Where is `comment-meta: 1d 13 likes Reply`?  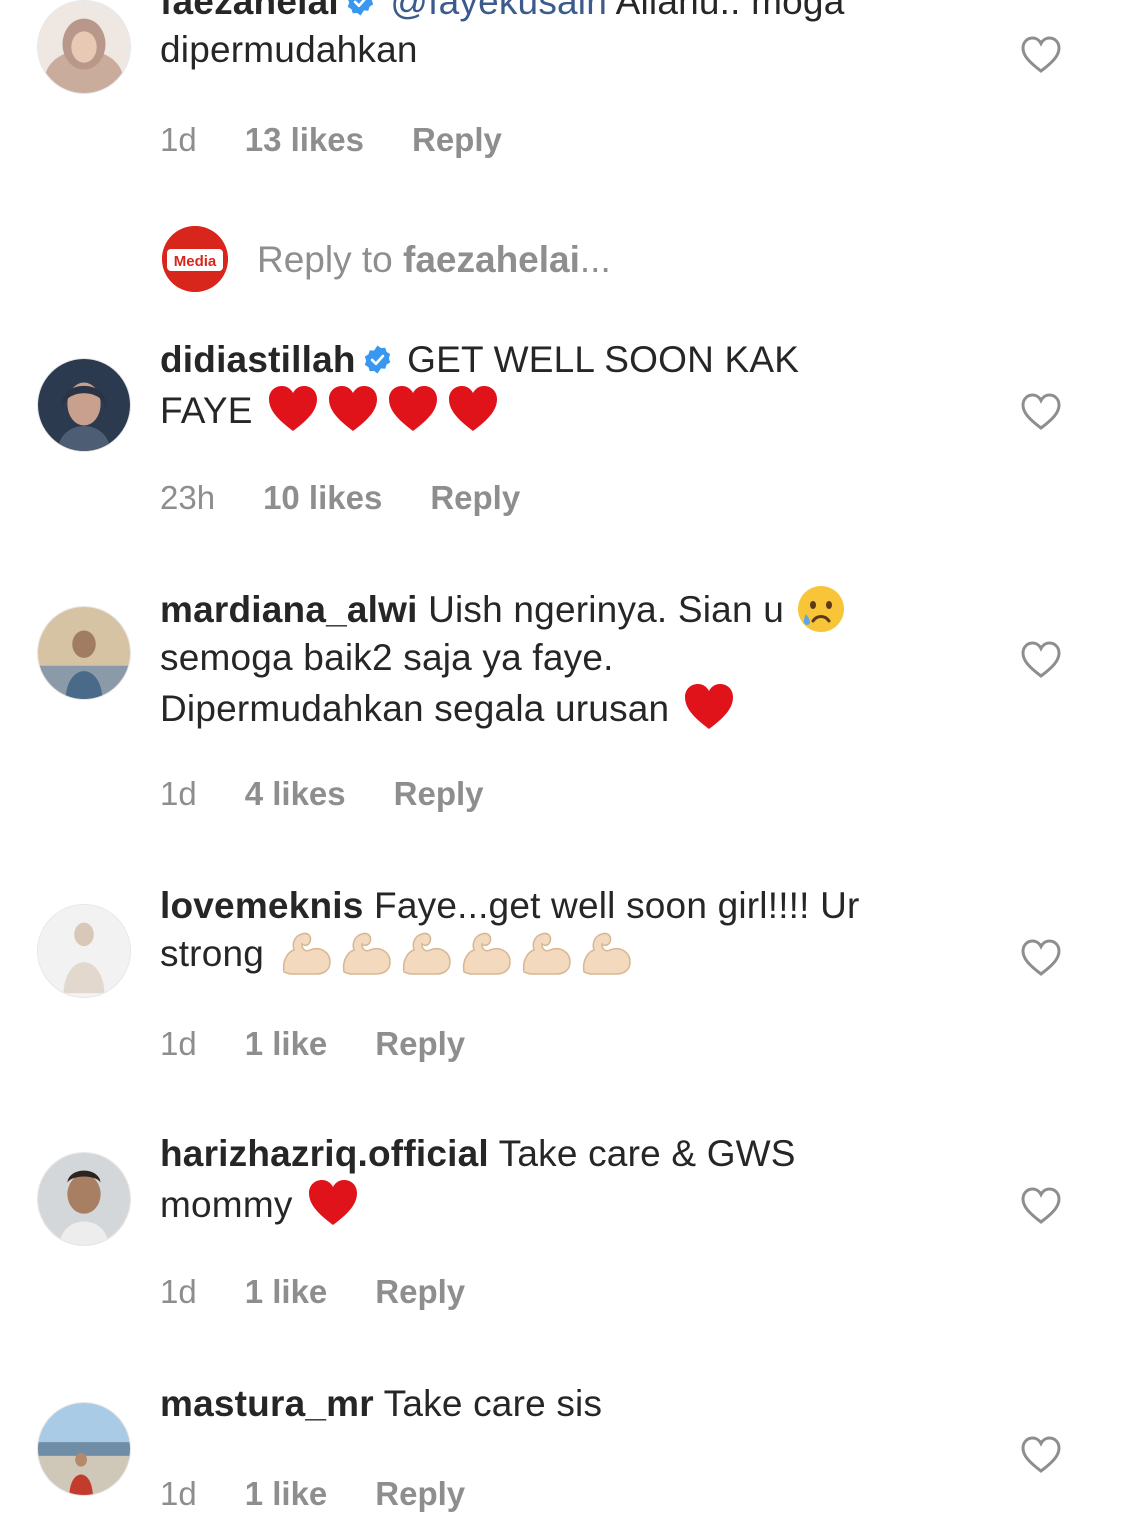
comment-meta: 1d 13 likes Reply is located at coordinates (331, 140).